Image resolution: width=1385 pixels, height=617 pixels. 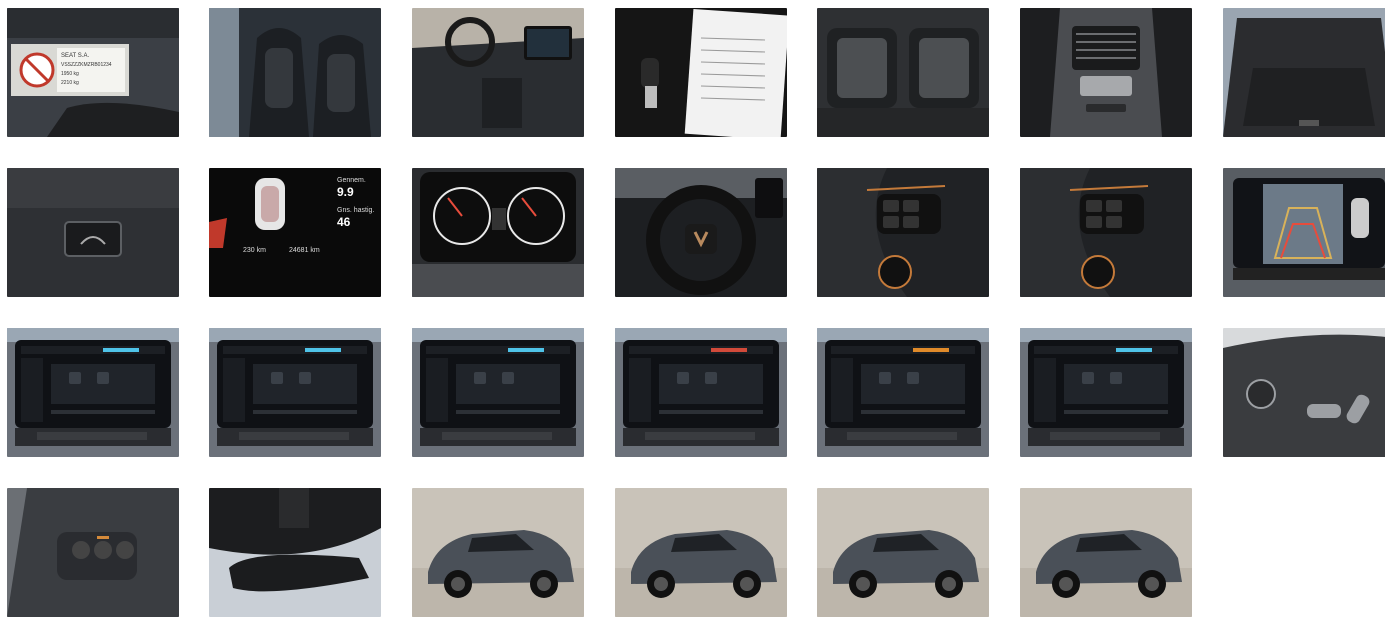 I want to click on photo-infotainment-assist, so click(x=93, y=392).